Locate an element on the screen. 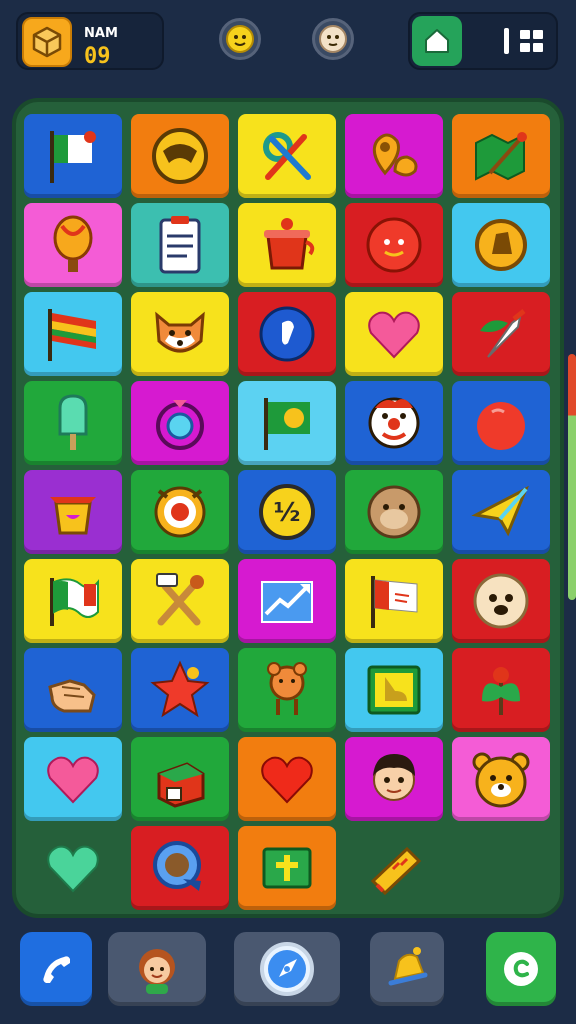 This screenshot has width=576, height=1024. green-heart-tile is located at coordinates (73, 868).